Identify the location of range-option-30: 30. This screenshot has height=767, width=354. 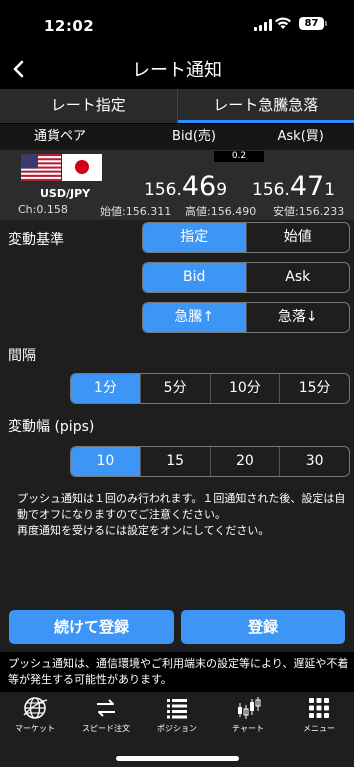
(314, 461).